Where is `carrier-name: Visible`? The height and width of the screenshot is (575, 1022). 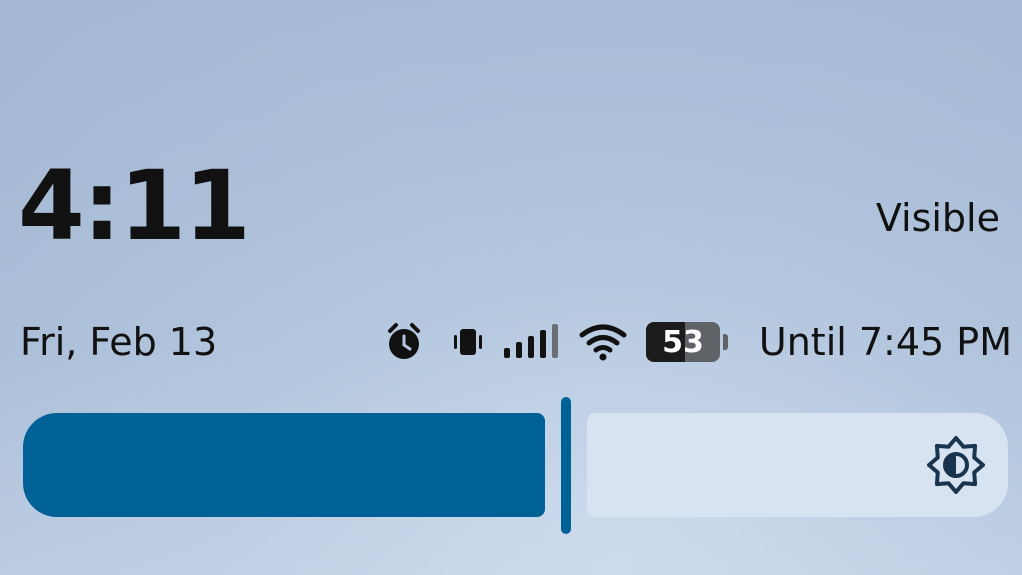 carrier-name: Visible is located at coordinates (937, 218).